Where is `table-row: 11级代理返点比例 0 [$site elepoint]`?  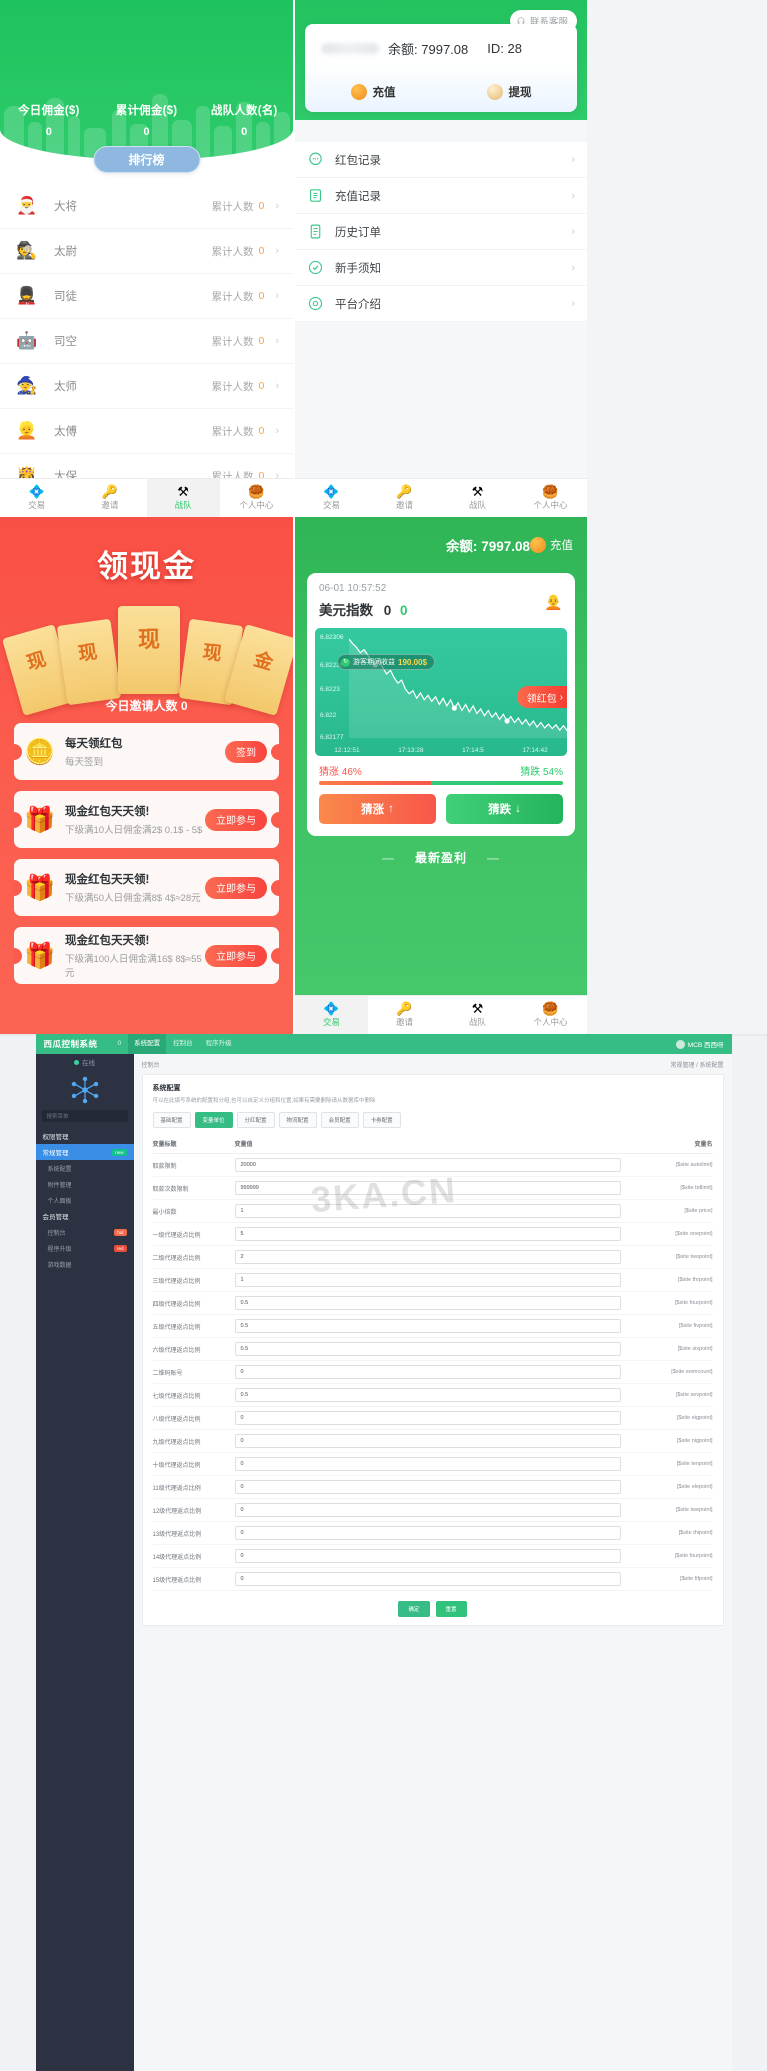 table-row: 11级代理返点比例 0 [$site elepoint] is located at coordinates (432, 1487).